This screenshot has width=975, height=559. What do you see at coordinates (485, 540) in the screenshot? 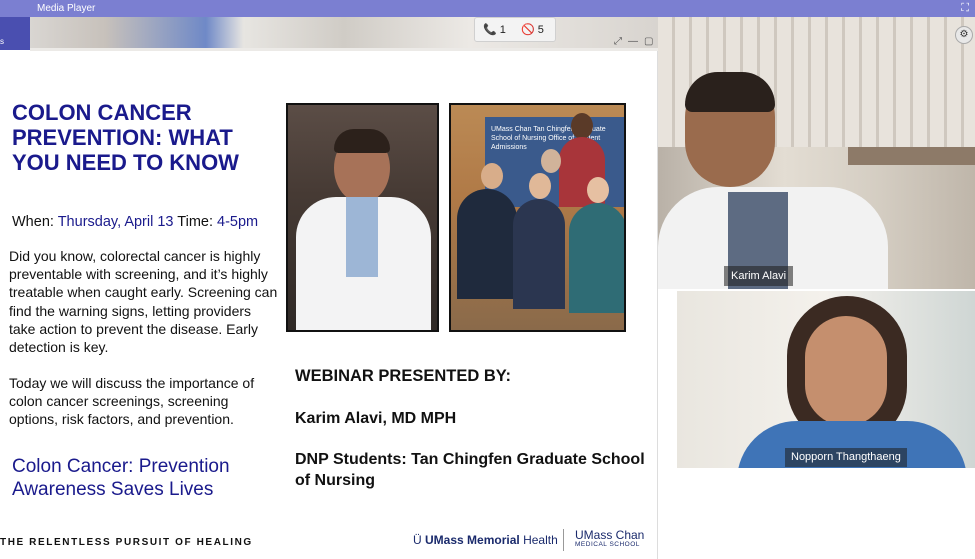
I see `umass-memorial-logo: Ü UMass Memorial Health` at bounding box center [485, 540].